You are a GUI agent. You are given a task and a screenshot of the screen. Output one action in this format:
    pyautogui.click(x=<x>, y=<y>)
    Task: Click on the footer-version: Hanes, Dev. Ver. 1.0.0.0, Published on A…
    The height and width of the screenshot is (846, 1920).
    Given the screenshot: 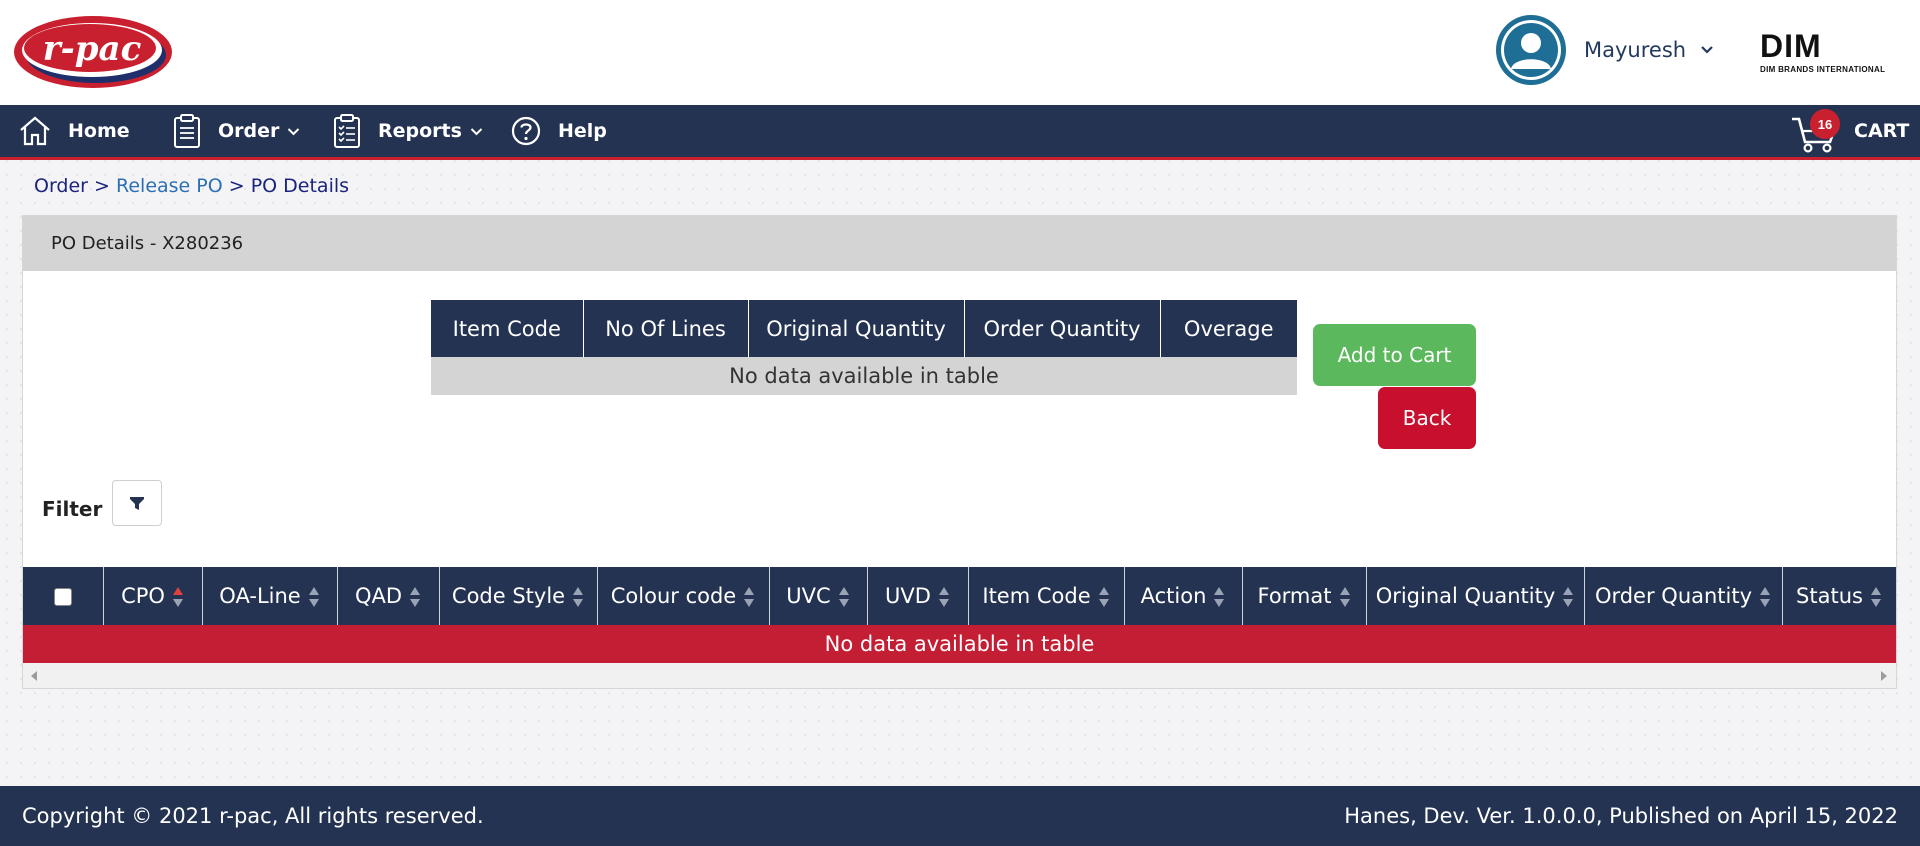 What is the action you would take?
    pyautogui.click(x=1621, y=816)
    